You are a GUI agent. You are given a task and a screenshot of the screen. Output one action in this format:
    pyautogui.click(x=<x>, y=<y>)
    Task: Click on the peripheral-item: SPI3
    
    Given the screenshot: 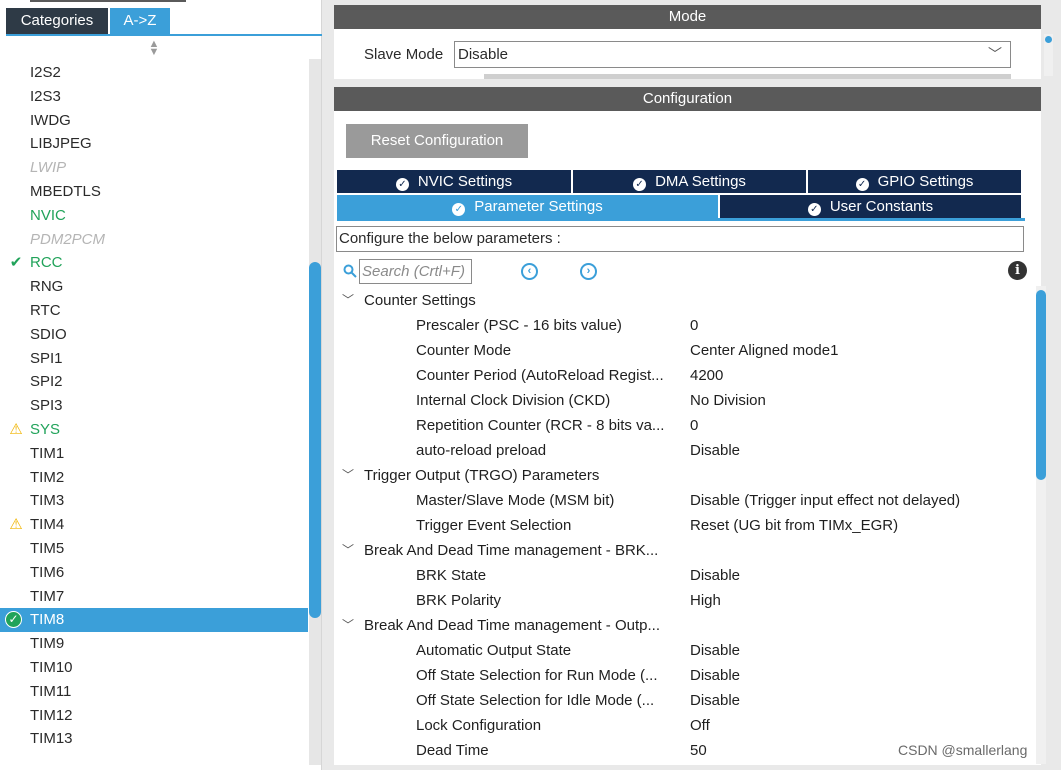 What is the action you would take?
    pyautogui.click(x=154, y=406)
    